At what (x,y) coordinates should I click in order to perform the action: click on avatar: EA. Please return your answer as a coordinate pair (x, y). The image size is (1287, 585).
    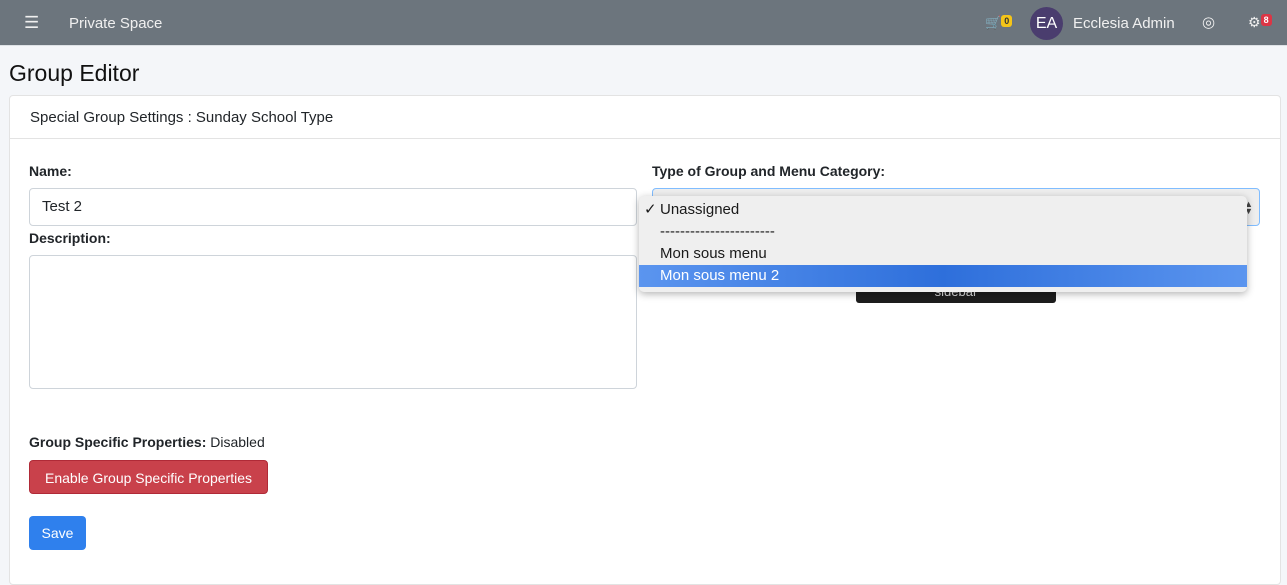
    Looking at the image, I should click on (1046, 23).